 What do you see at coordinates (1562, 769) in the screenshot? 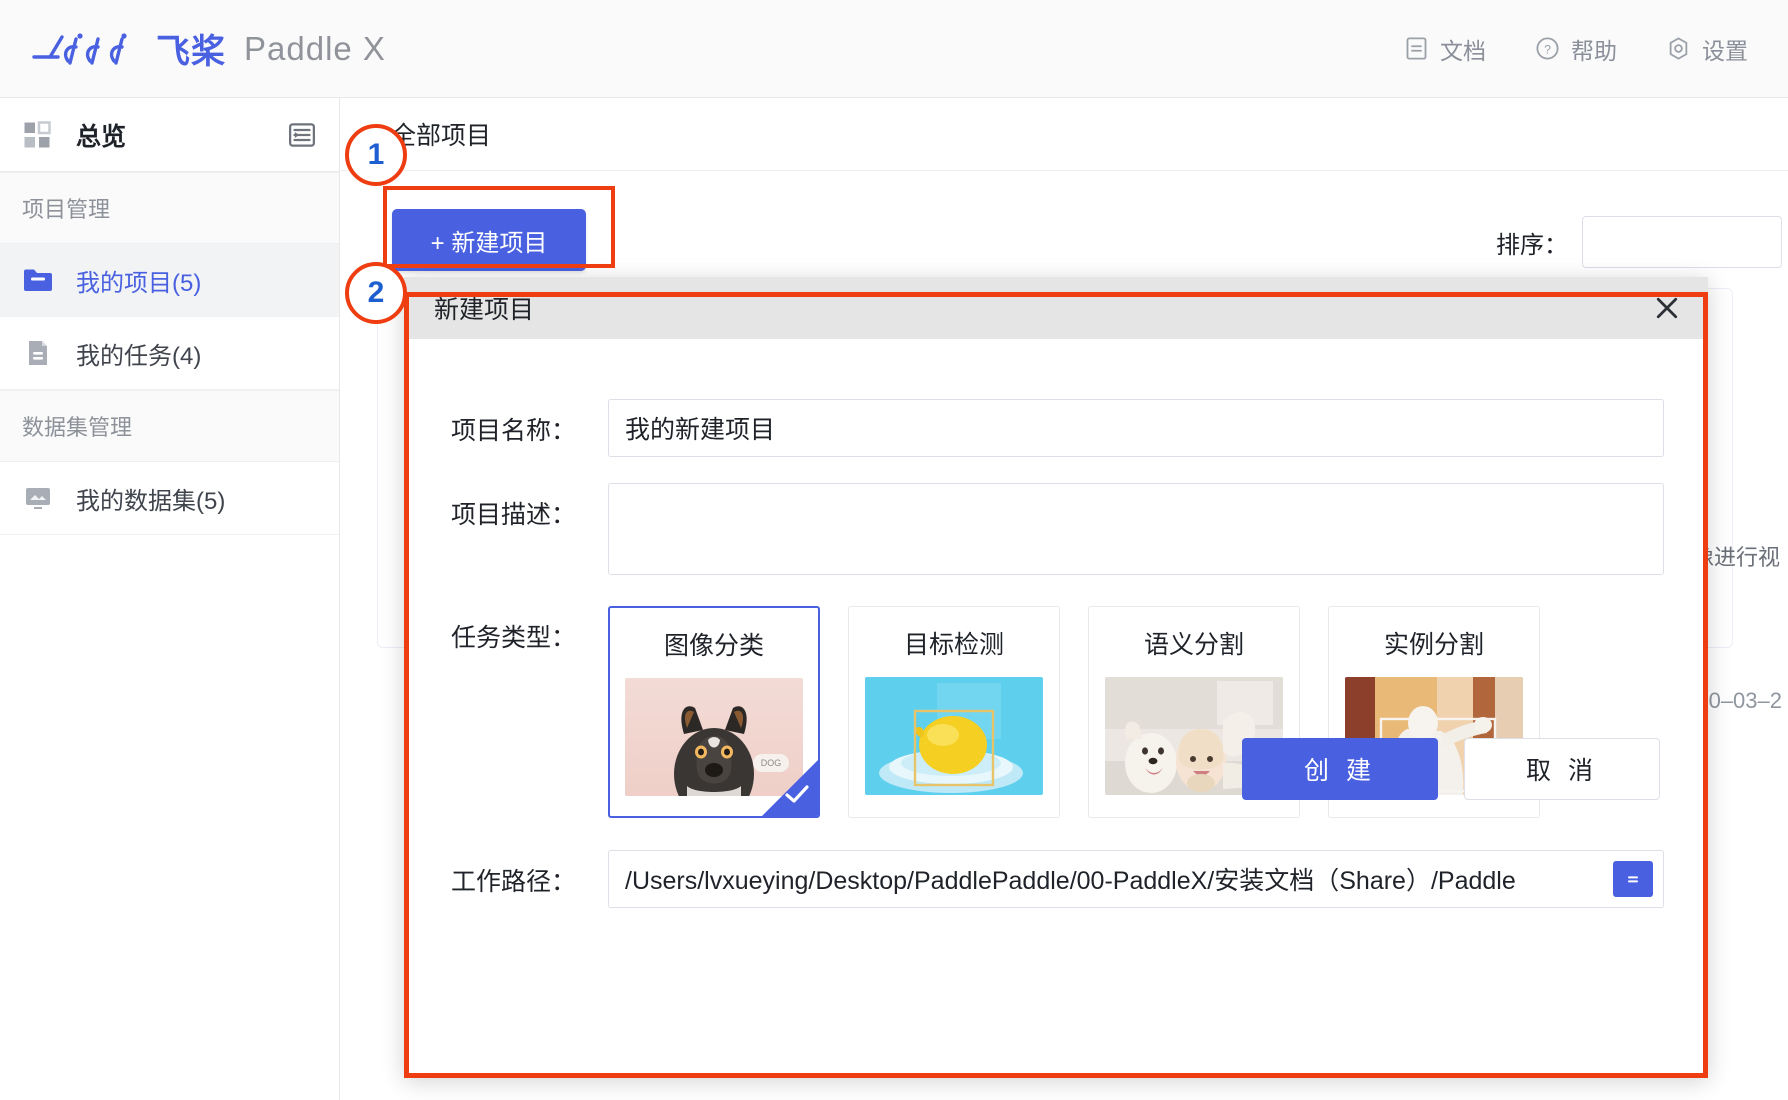
I see `cancel-button: 取 消` at bounding box center [1562, 769].